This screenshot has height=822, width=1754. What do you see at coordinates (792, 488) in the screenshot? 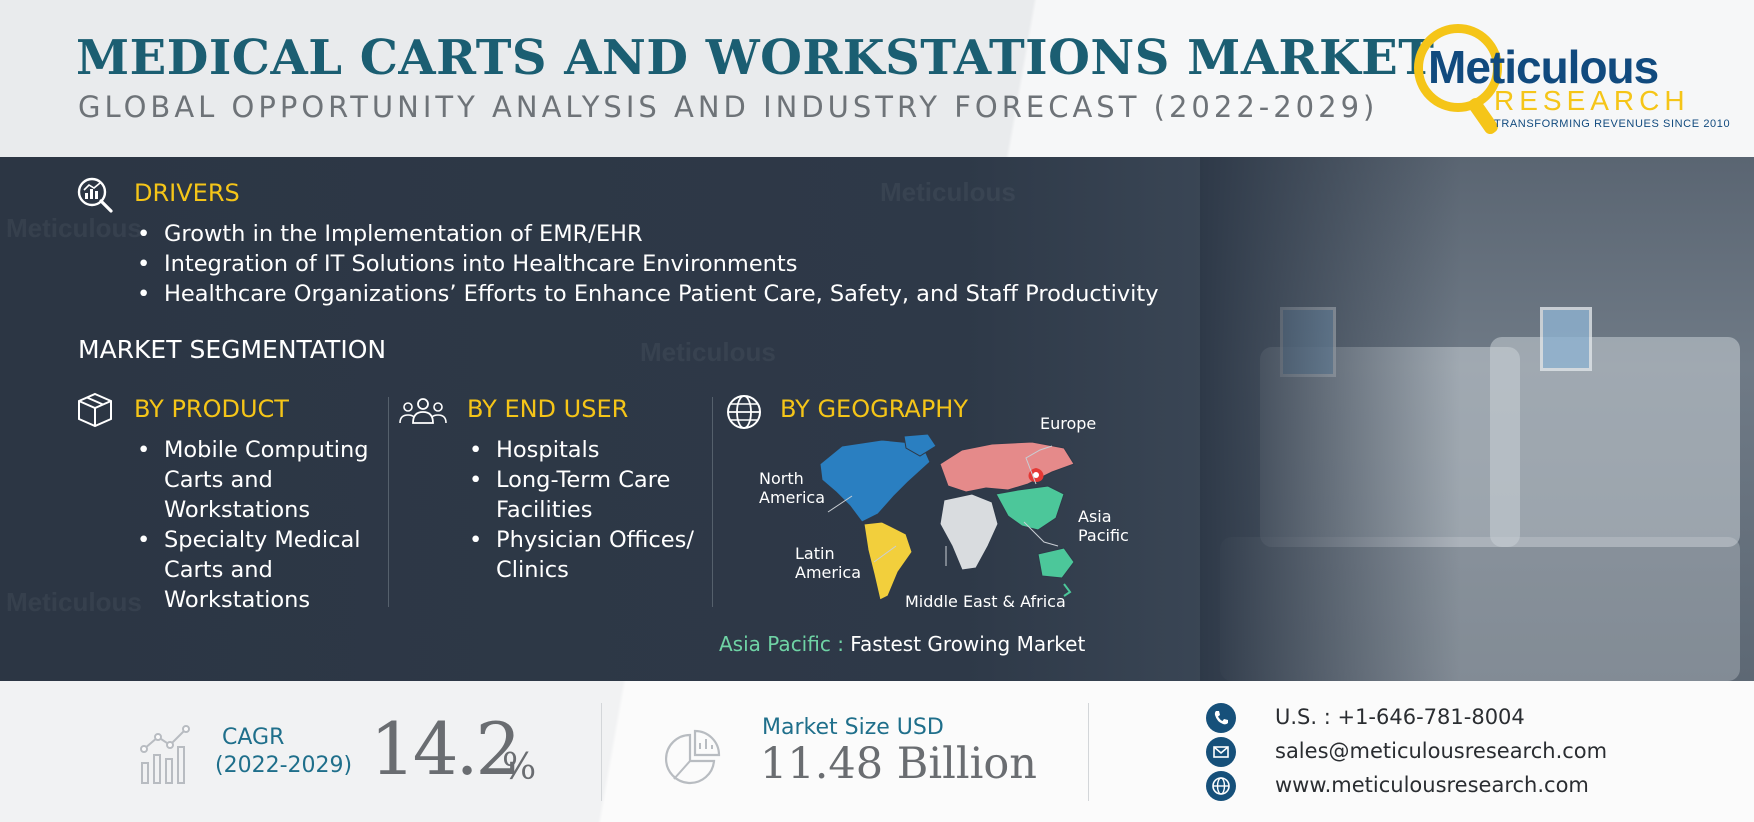
I see `north-america-label: North America` at bounding box center [792, 488].